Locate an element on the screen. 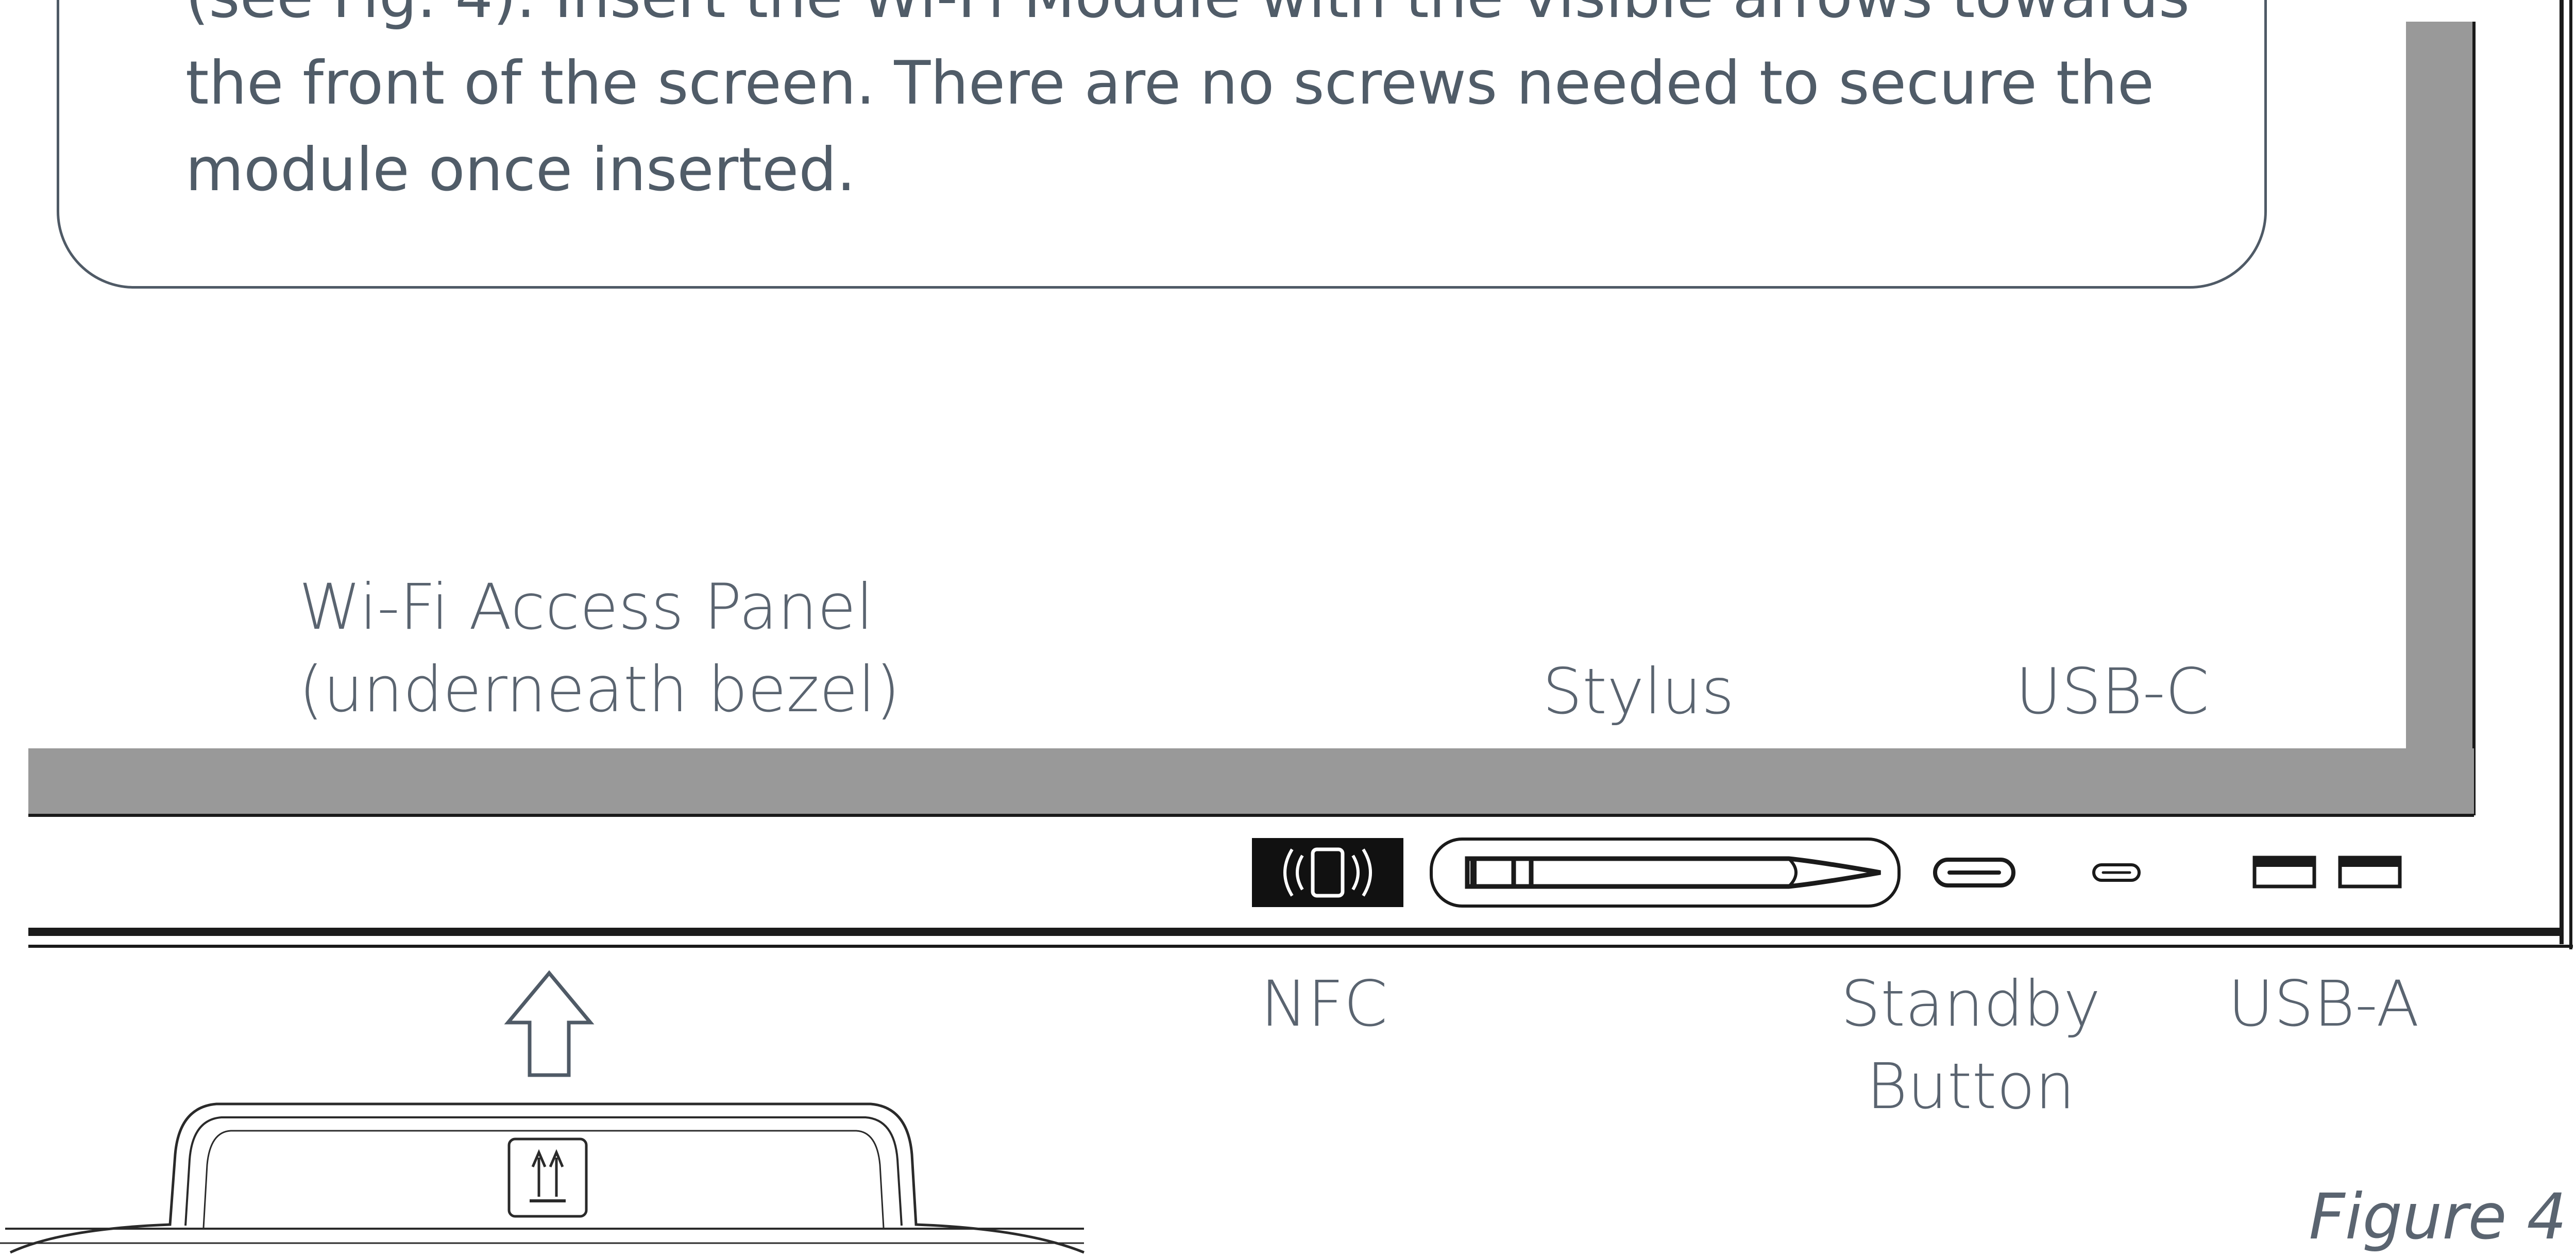 The width and height of the screenshot is (2576, 1256). standby-button-label: Standby Button is located at coordinates (1970, 1045).